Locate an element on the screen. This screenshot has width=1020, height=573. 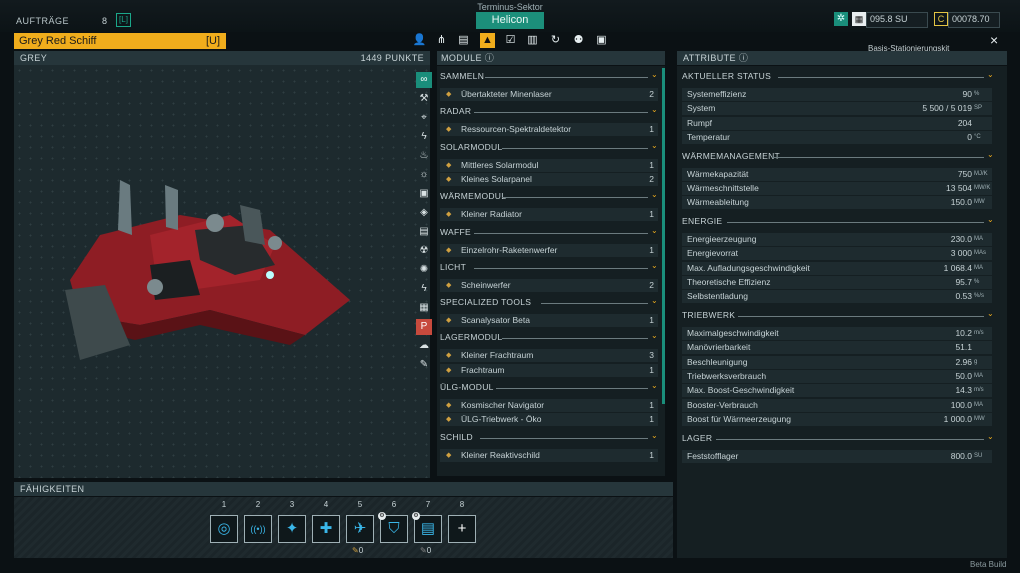
module-section: LICHT ⌄ is located at coordinates (550, 268).